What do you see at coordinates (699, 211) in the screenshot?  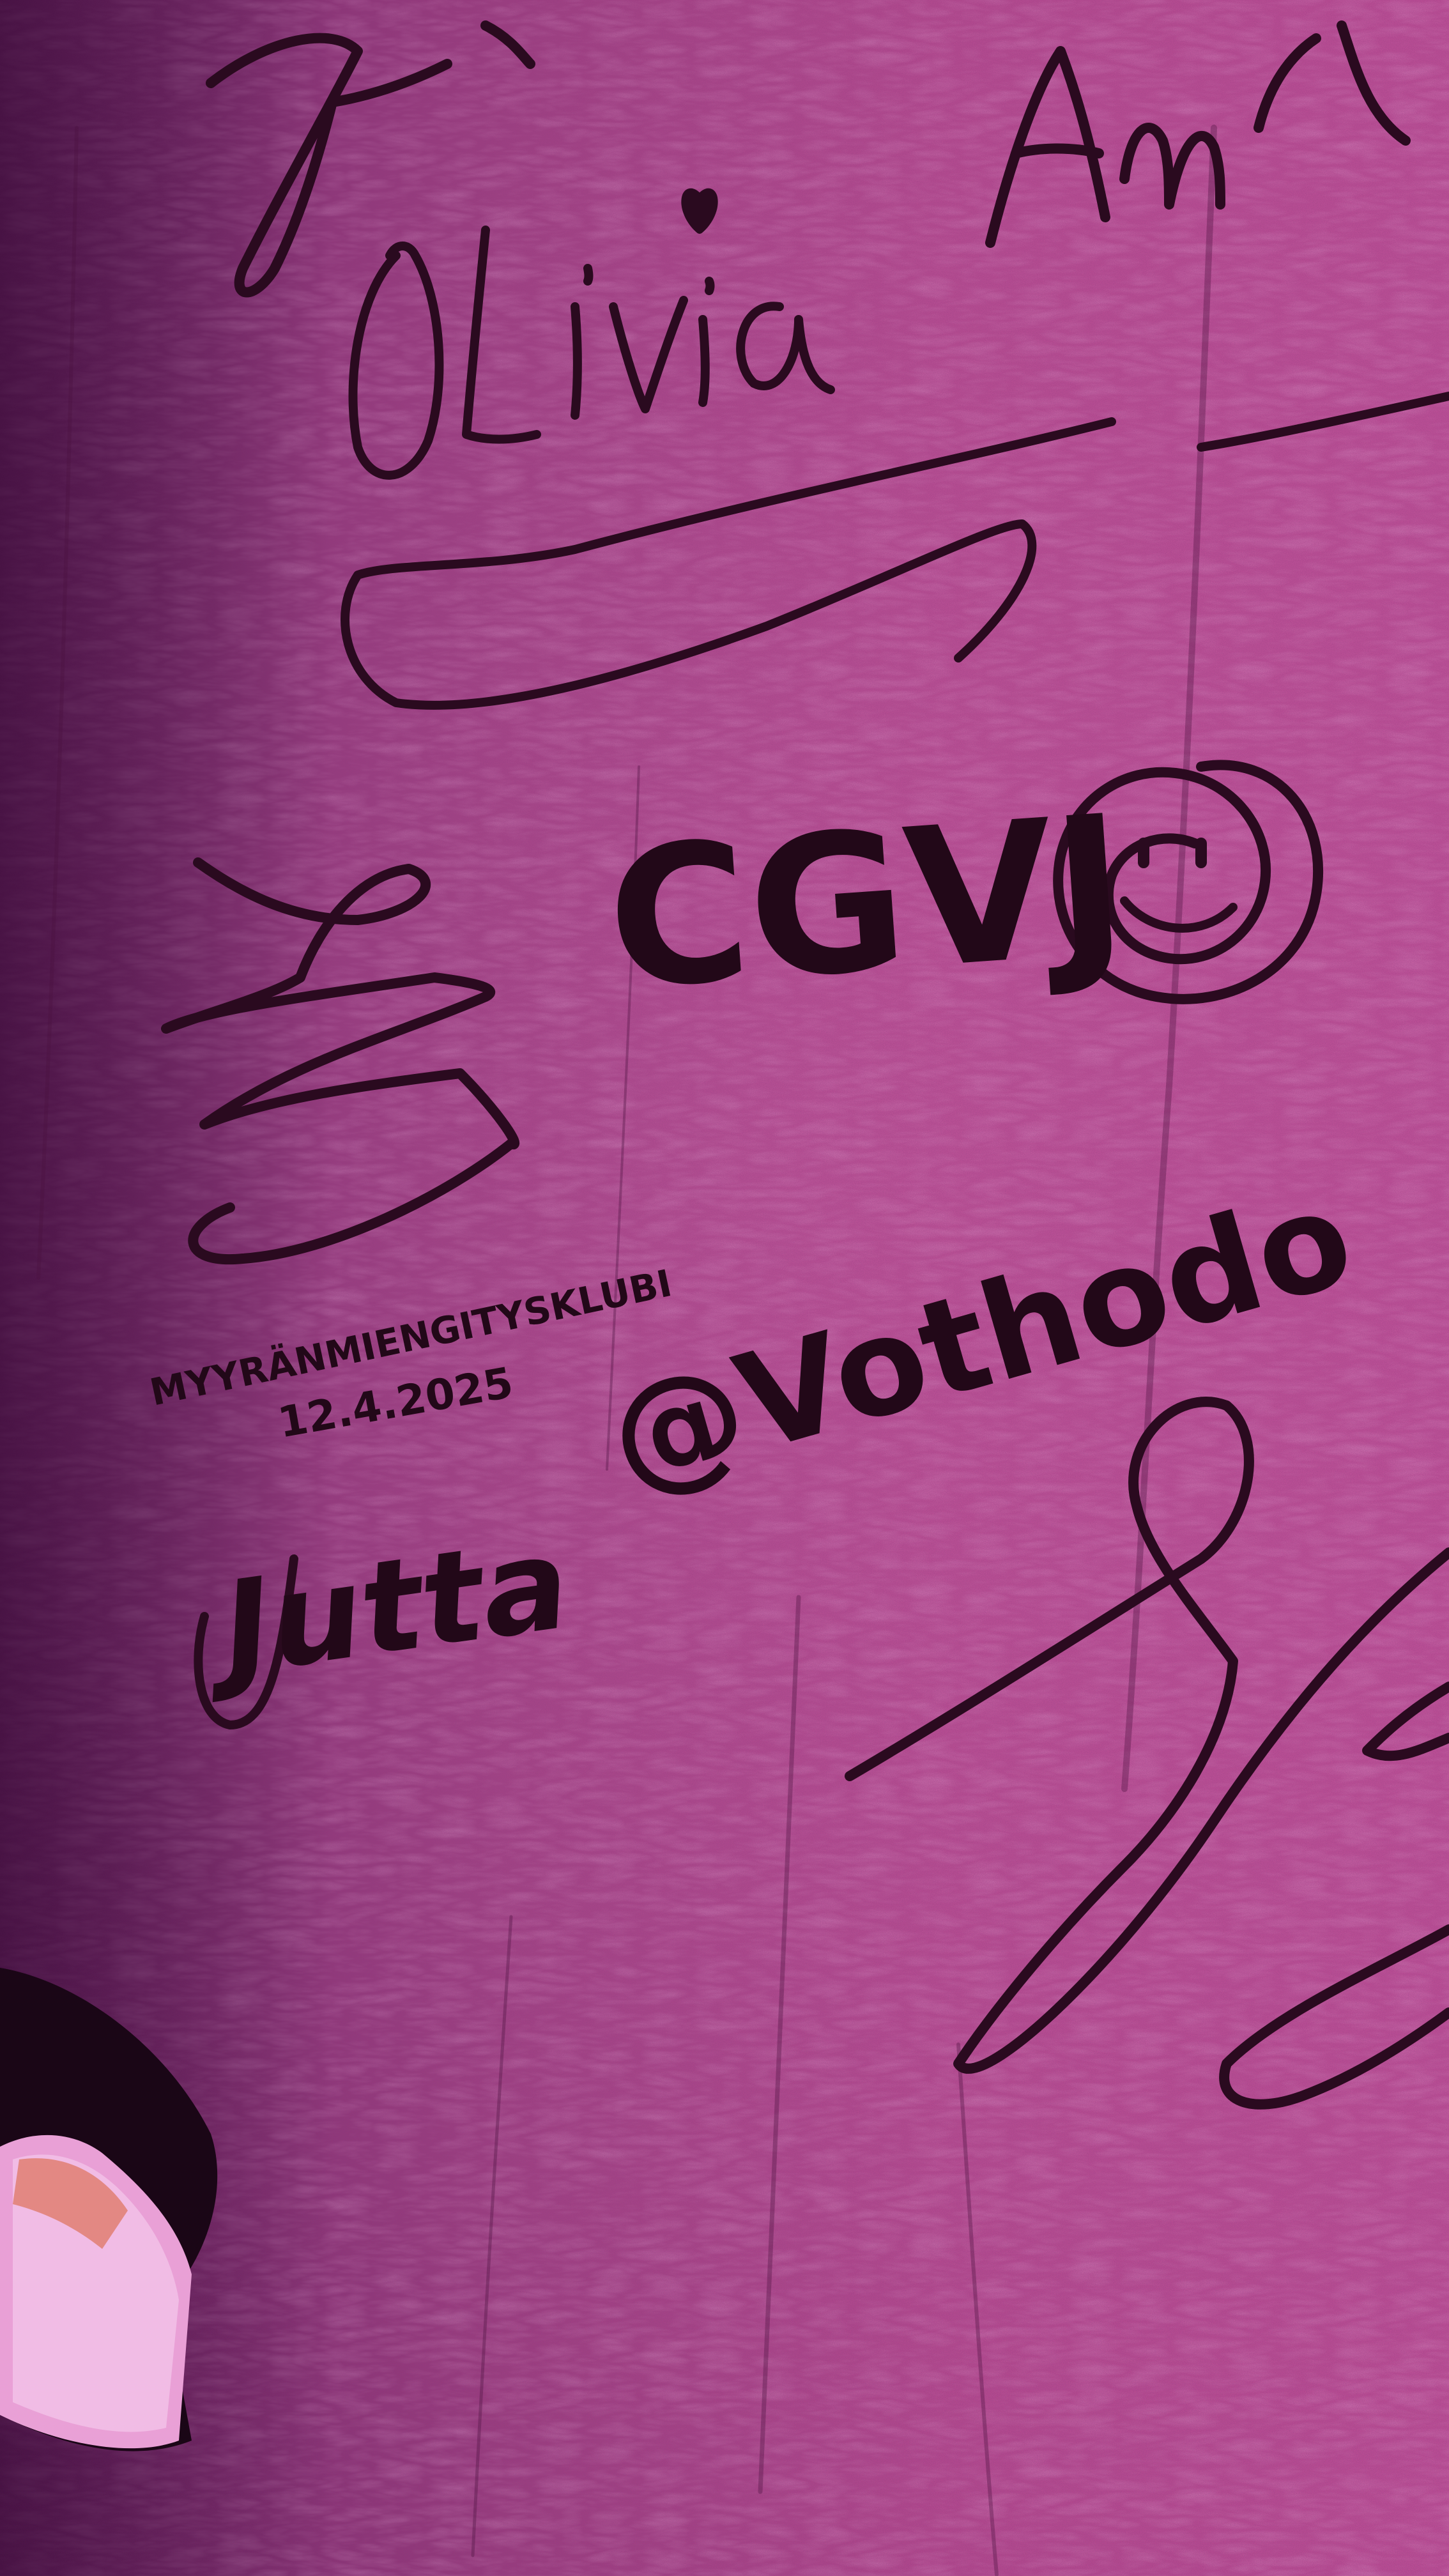 I see `heart-icon` at bounding box center [699, 211].